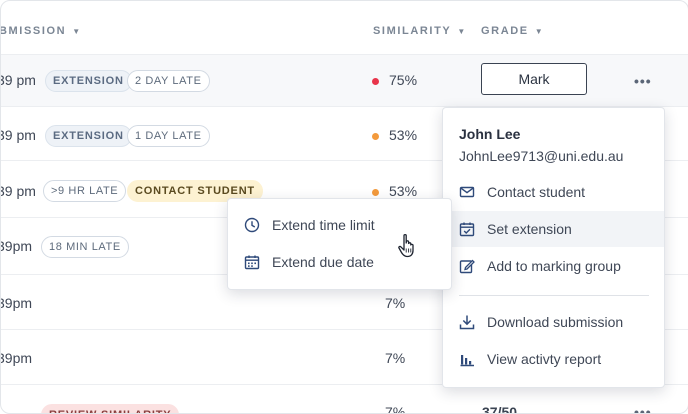 The height and width of the screenshot is (414, 688). I want to click on calendar-check-icon, so click(467, 229).